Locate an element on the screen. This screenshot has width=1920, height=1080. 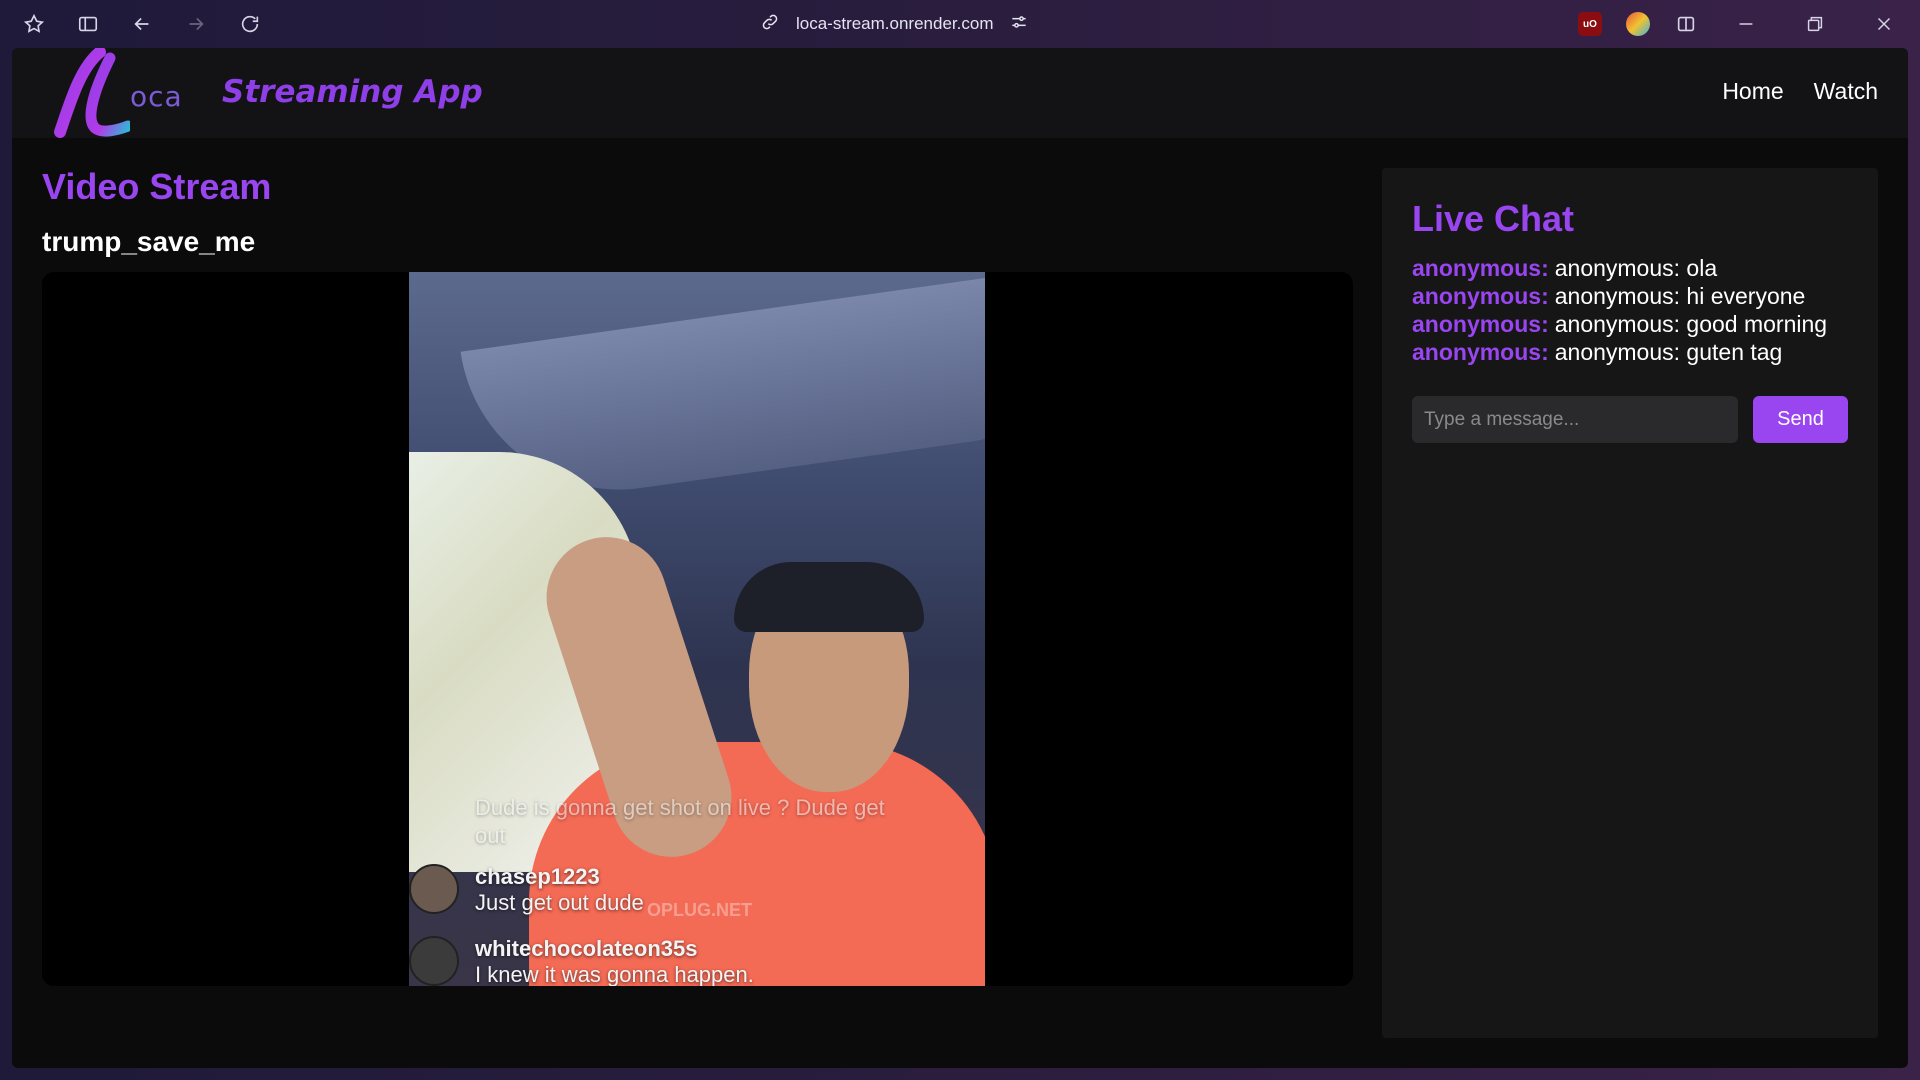
address-bar: loca-stream.onrender.com is located at coordinates (894, 24).